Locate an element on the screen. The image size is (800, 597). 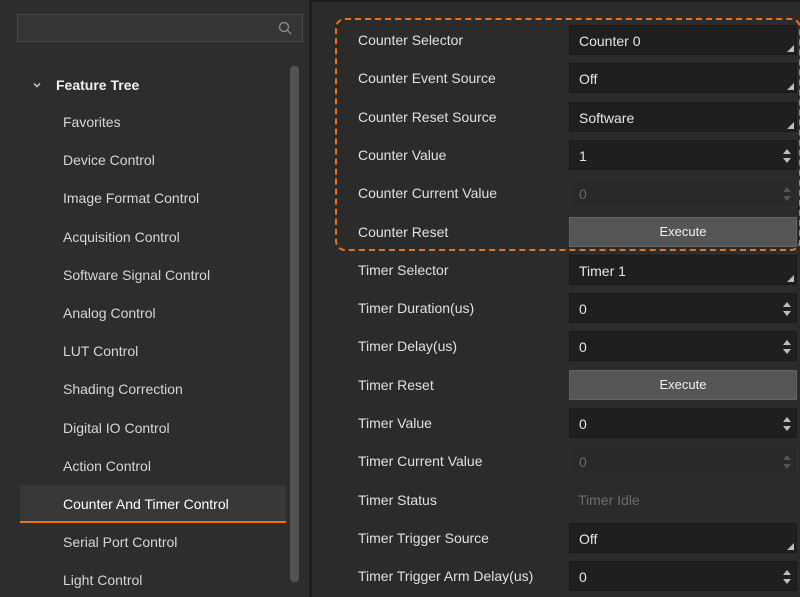
top-border is located at coordinates (554, 1).